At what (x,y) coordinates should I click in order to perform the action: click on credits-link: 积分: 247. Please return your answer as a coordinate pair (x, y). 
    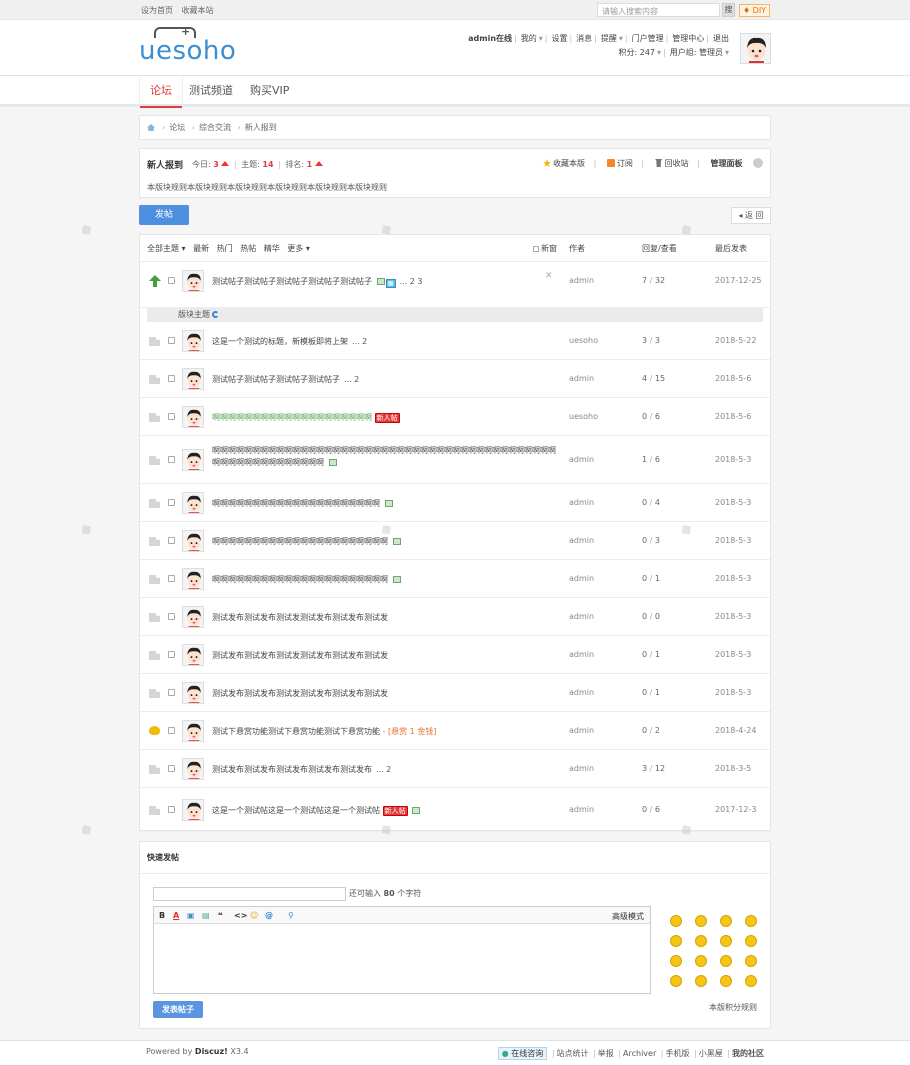
    Looking at the image, I should click on (637, 52).